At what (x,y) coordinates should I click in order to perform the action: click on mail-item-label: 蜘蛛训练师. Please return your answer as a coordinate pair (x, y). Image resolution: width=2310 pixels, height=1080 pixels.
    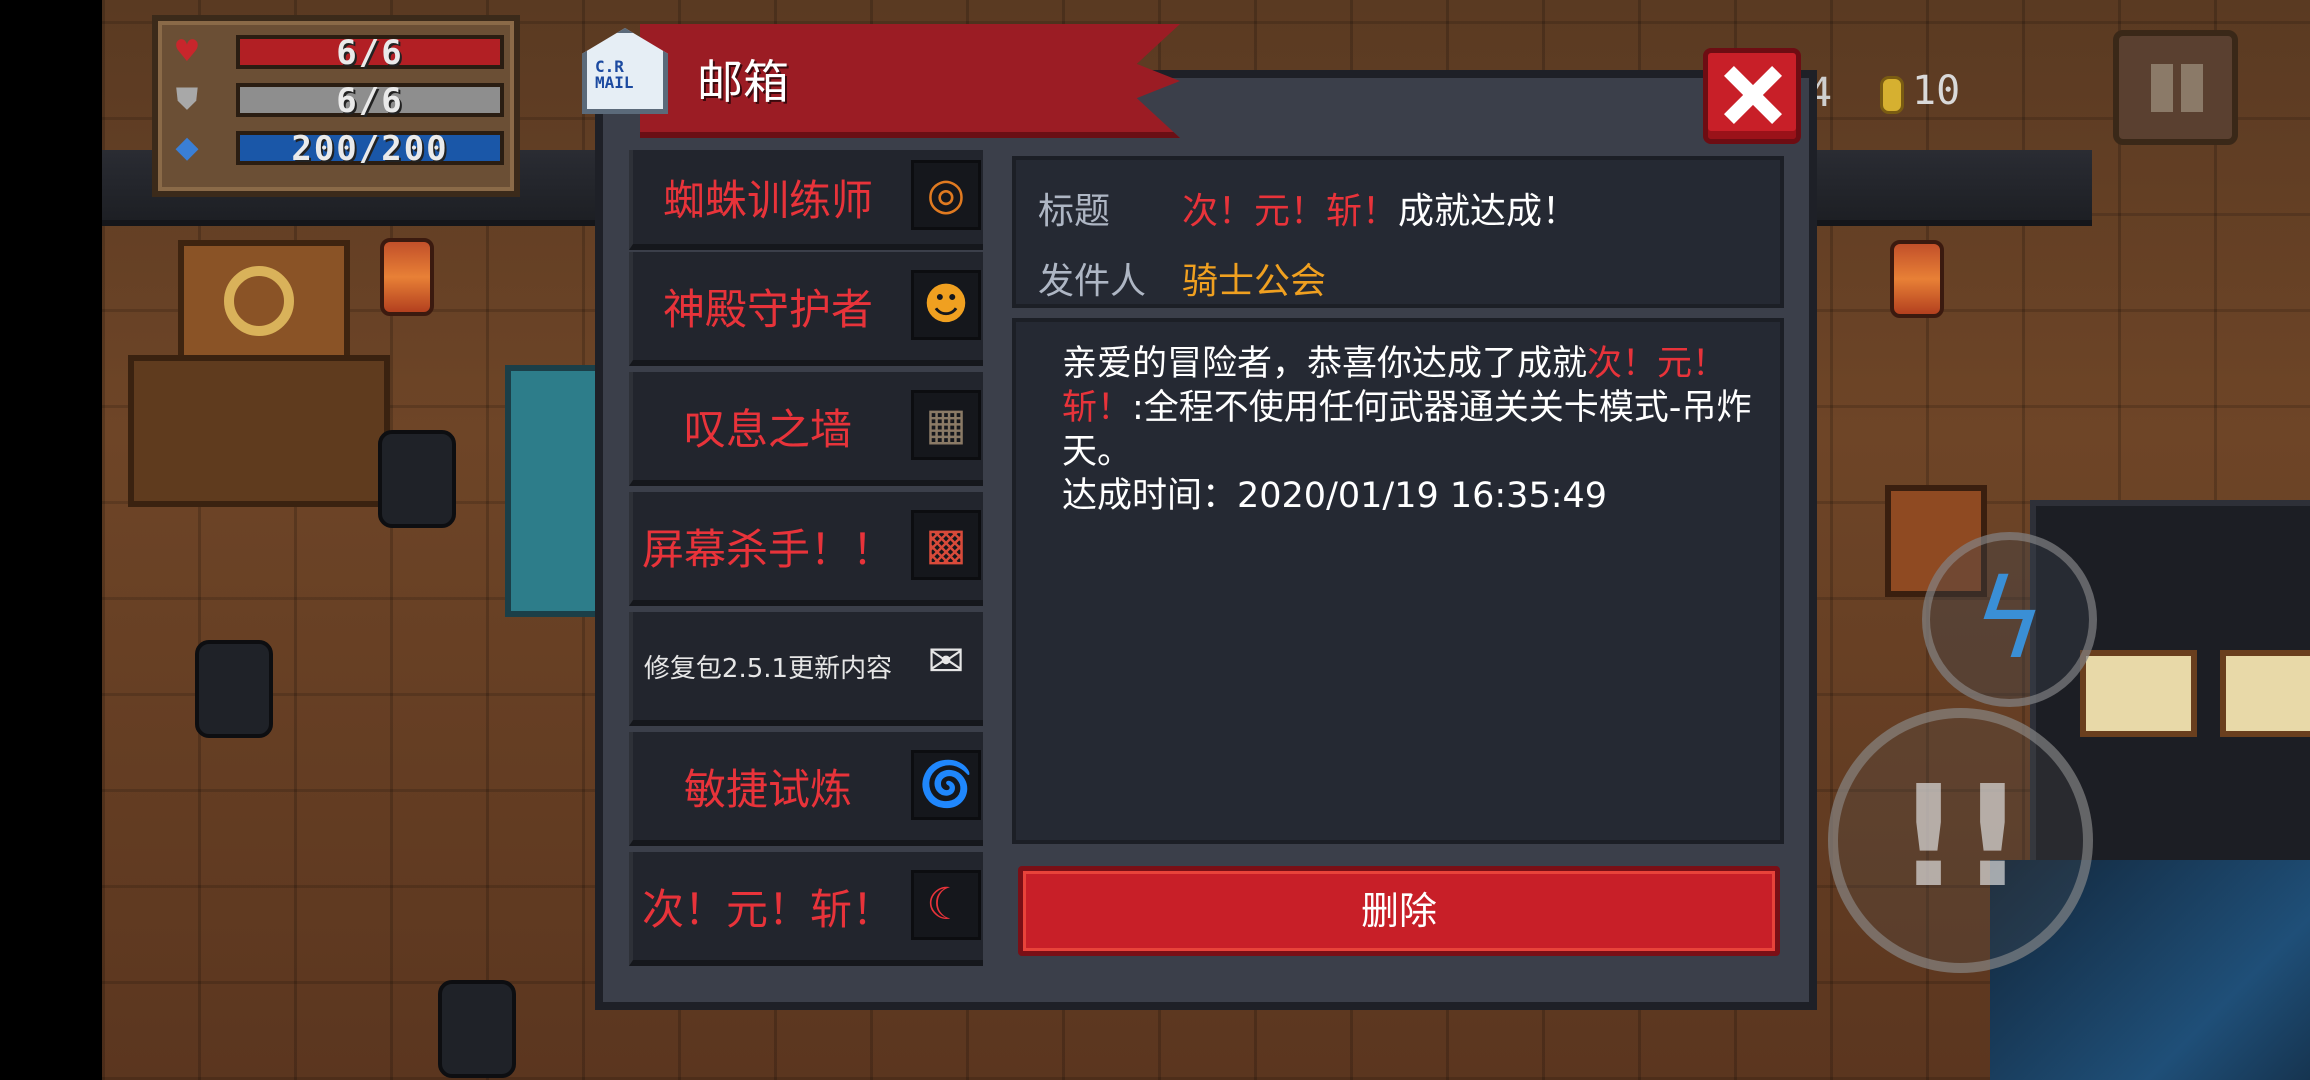
    Looking at the image, I should click on (767, 200).